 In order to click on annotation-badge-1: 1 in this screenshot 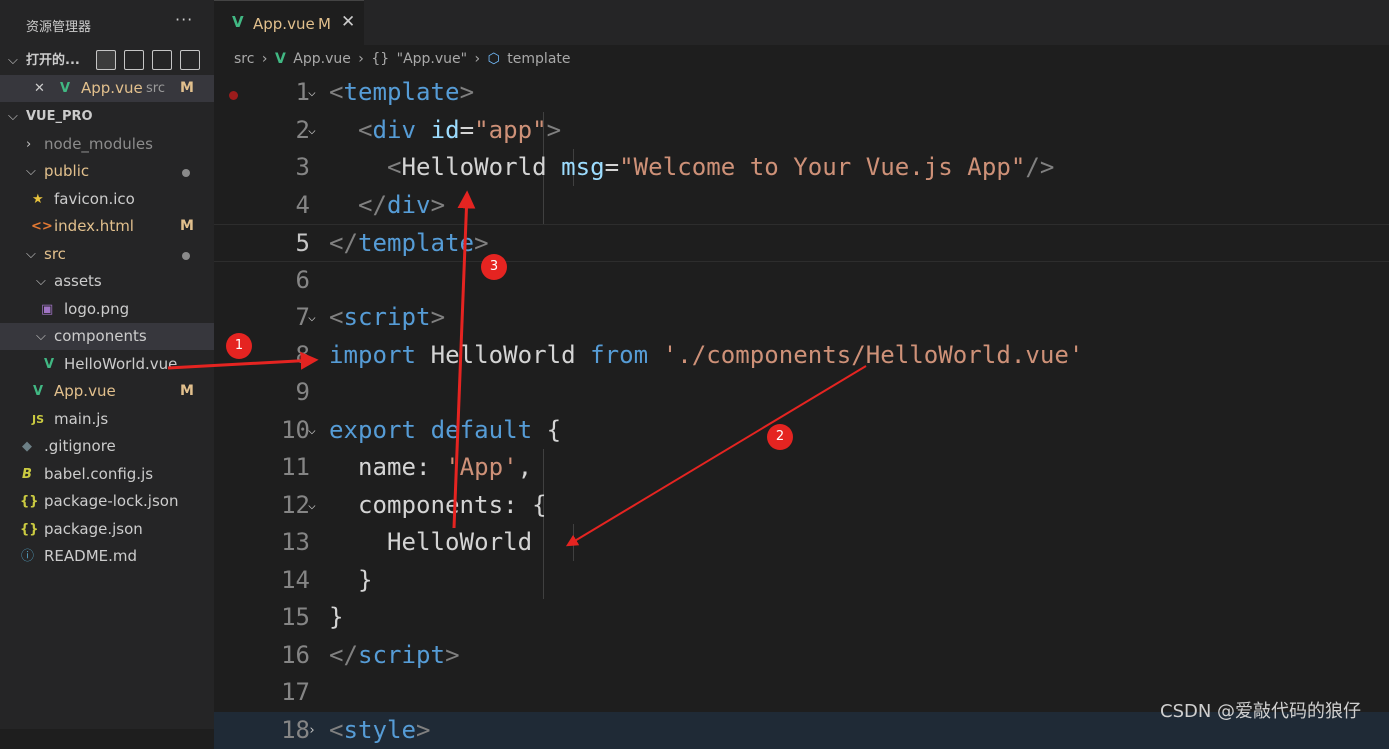, I will do `click(239, 346)`.